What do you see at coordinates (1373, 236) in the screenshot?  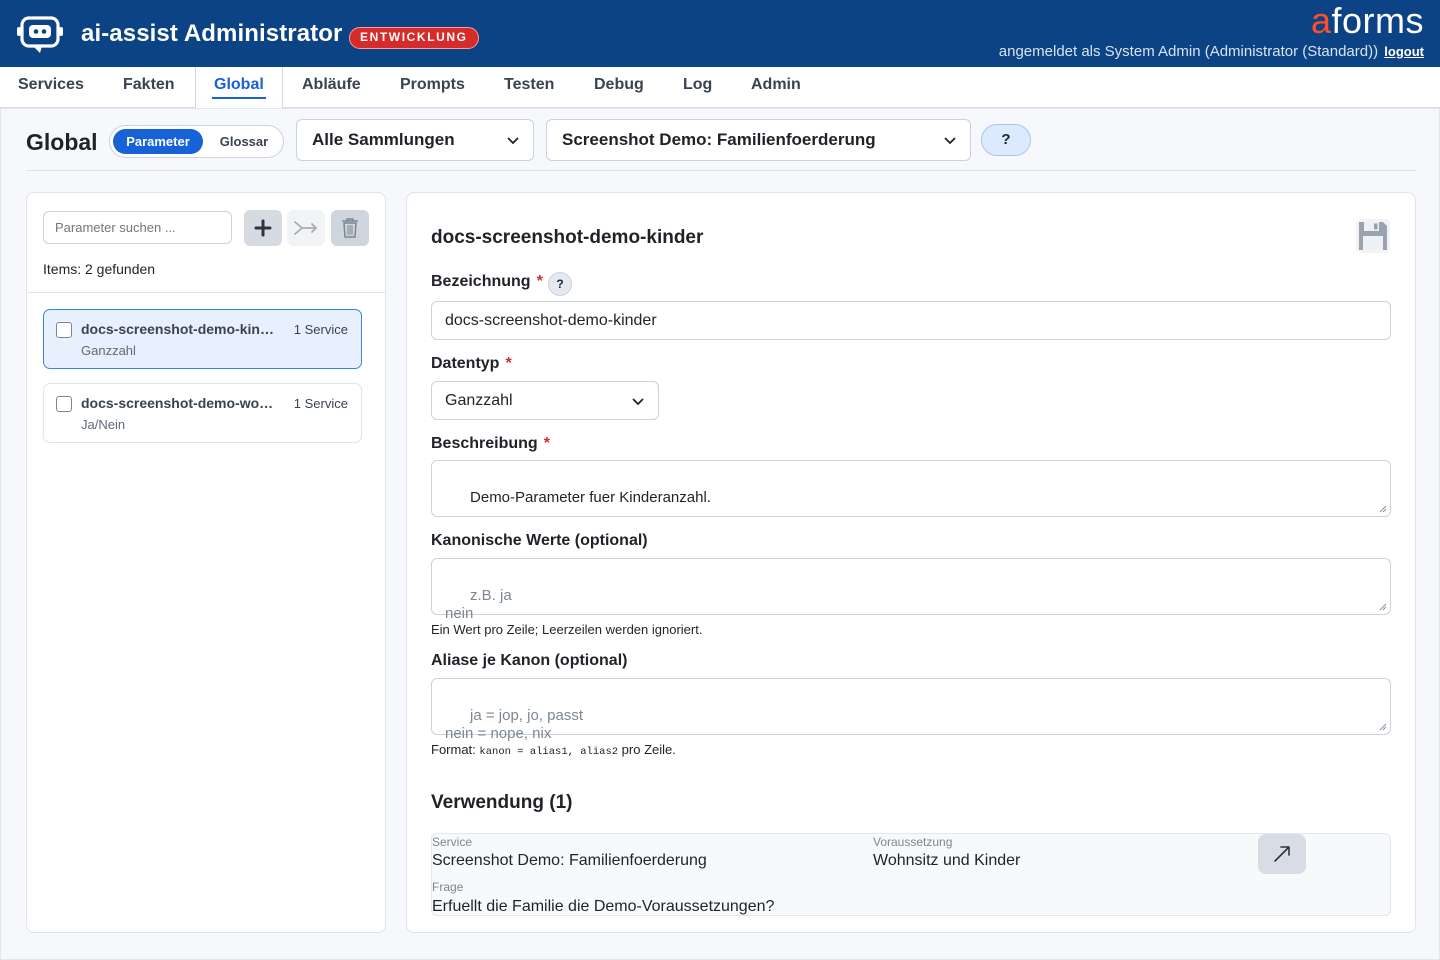 I see `save-icon` at bounding box center [1373, 236].